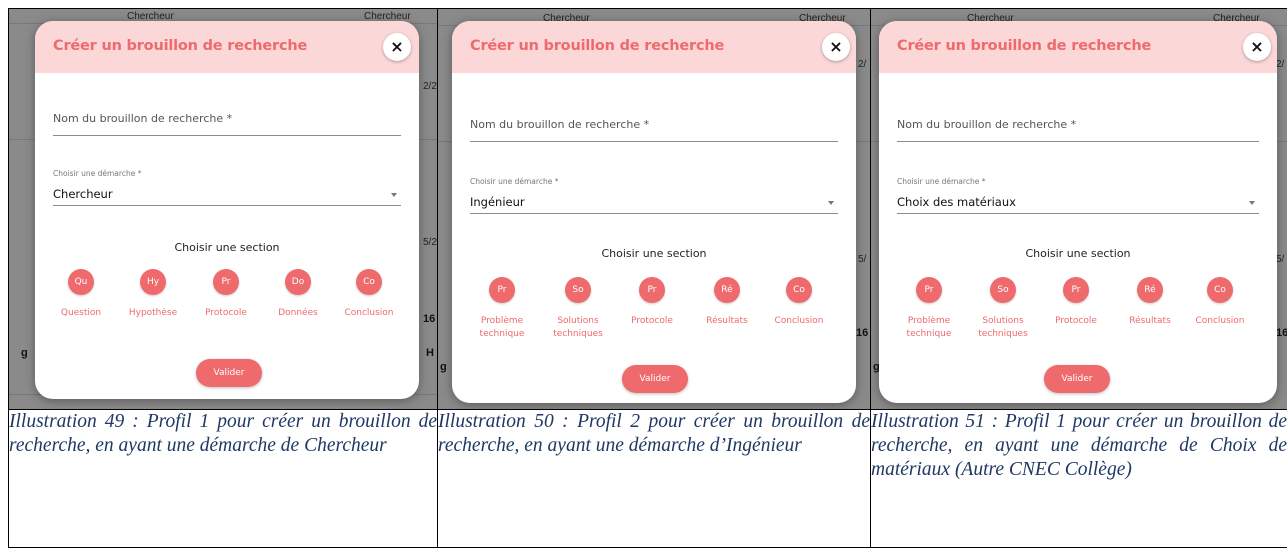  What do you see at coordinates (81, 313) in the screenshot?
I see `section-label: Question` at bounding box center [81, 313].